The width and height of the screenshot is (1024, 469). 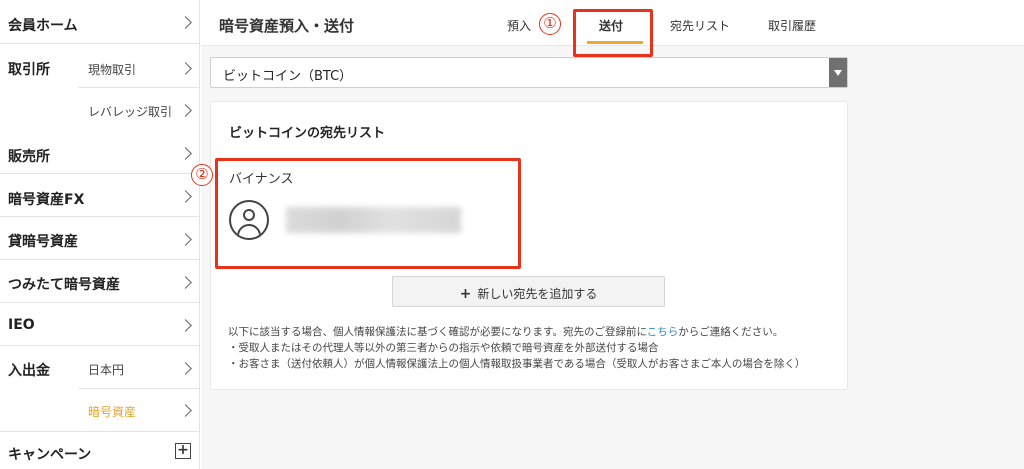 What do you see at coordinates (838, 72) in the screenshot?
I see `dropdown-arrow-icon` at bounding box center [838, 72].